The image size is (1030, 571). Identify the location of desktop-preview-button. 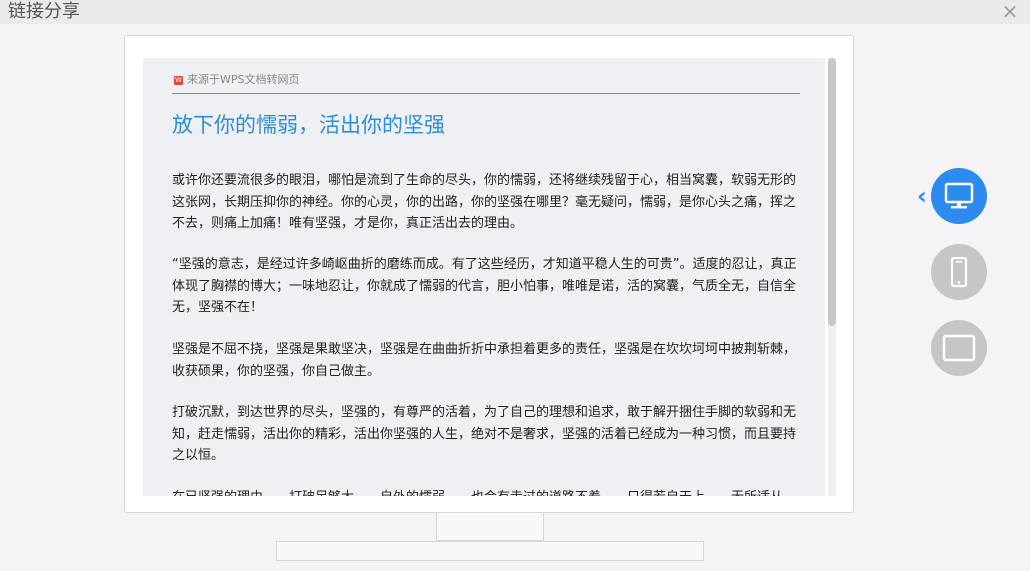
(959, 196).